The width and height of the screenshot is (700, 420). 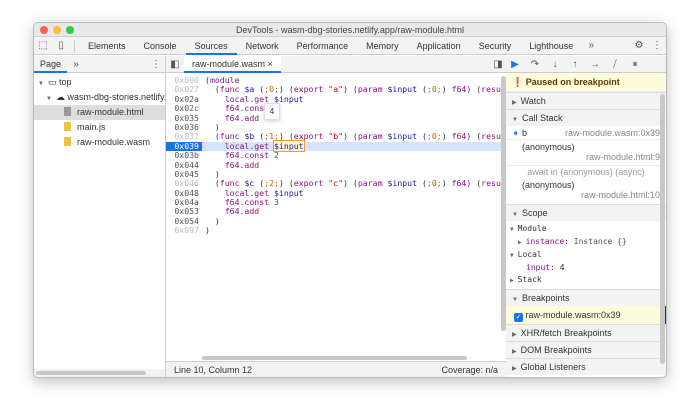 What do you see at coordinates (515, 64) in the screenshot?
I see `resume-icon: ▶` at bounding box center [515, 64].